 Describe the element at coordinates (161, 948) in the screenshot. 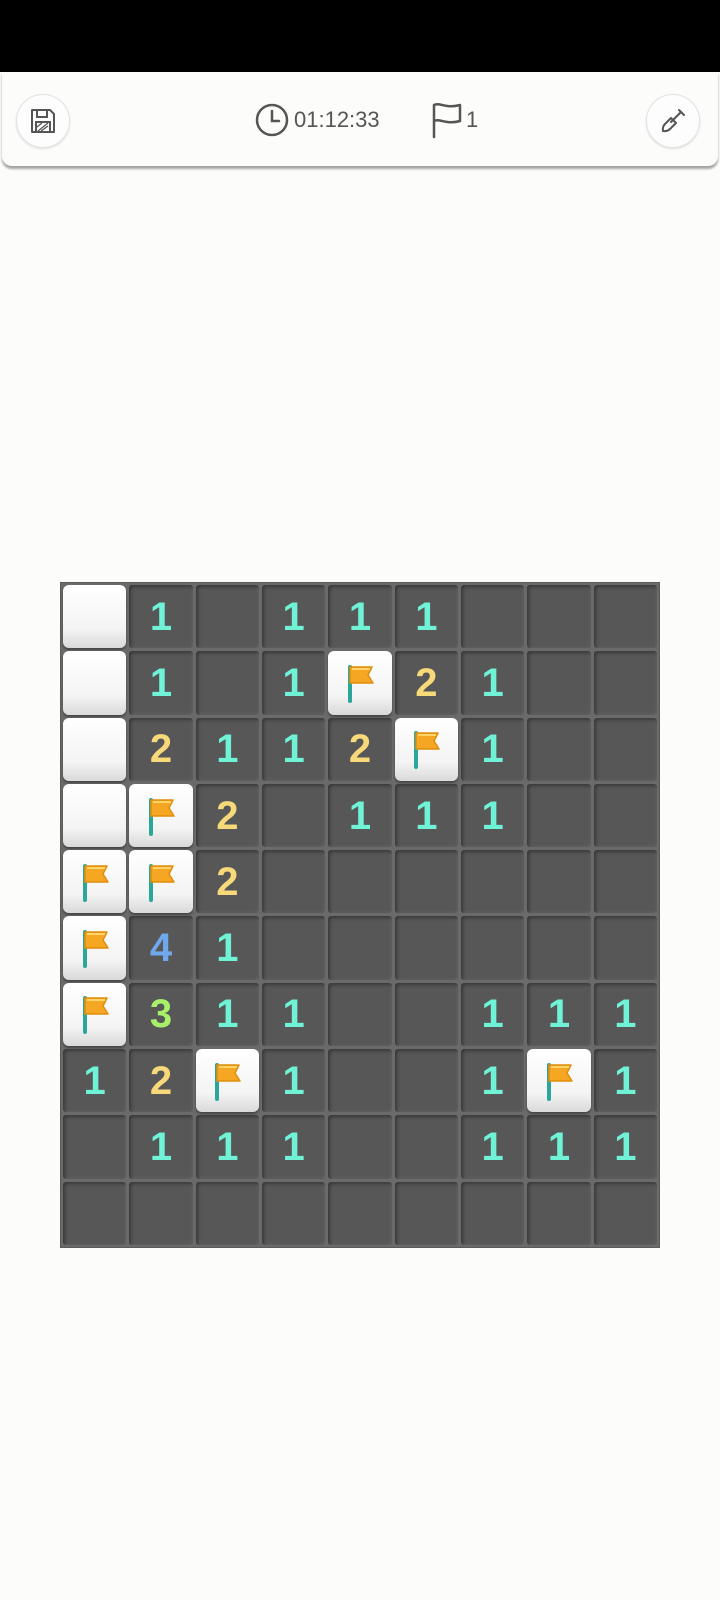

I see `number-cell: 4` at that location.